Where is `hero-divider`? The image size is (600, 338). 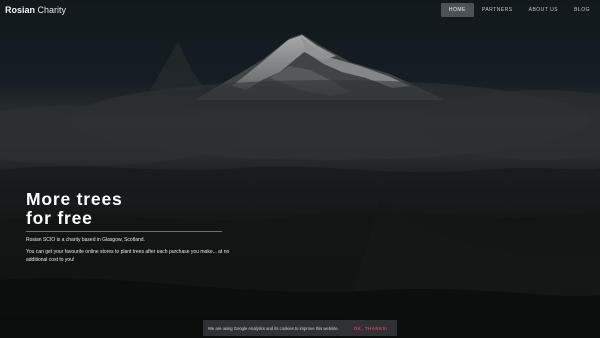 hero-divider is located at coordinates (124, 231).